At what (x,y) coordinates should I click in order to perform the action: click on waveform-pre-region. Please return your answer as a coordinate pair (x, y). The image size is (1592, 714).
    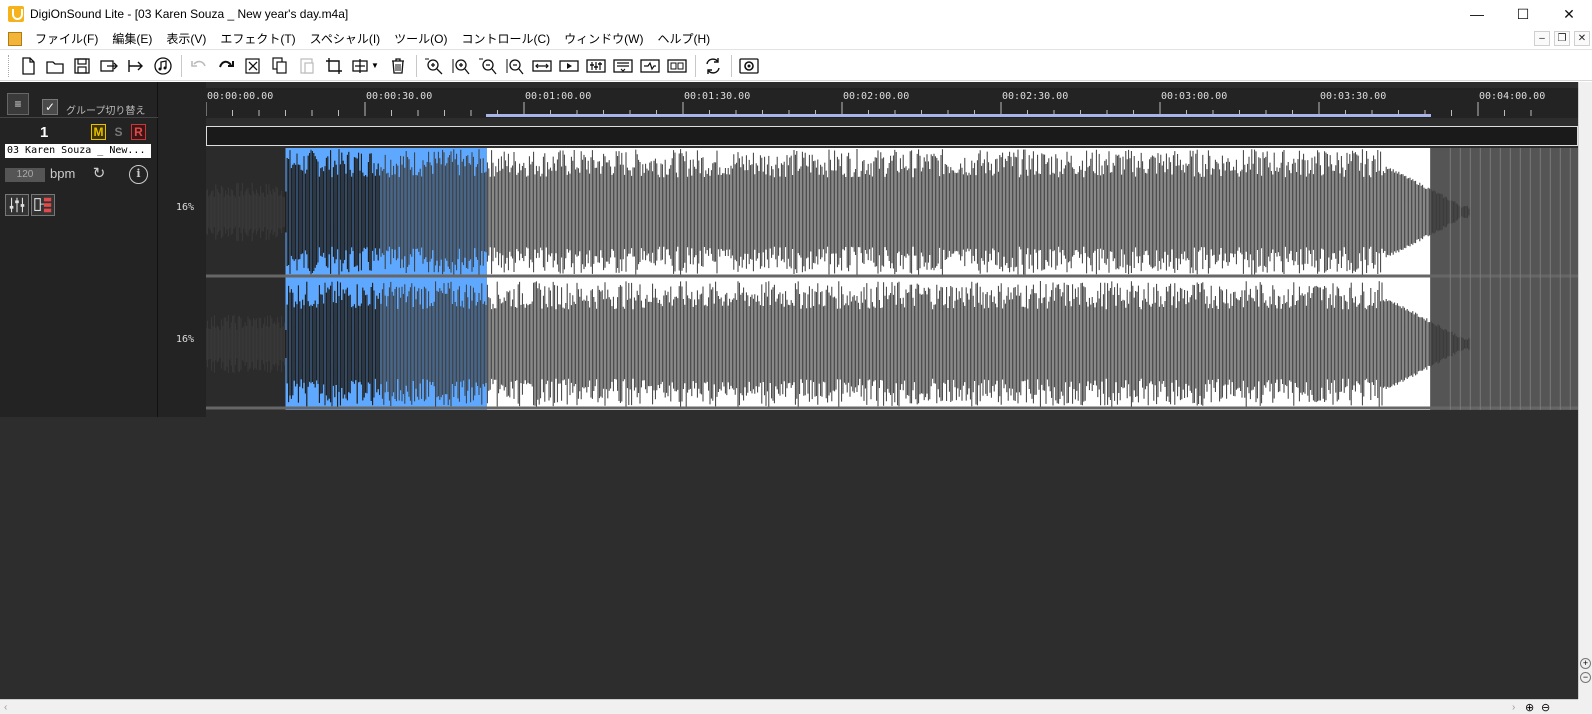
    Looking at the image, I should click on (246, 279).